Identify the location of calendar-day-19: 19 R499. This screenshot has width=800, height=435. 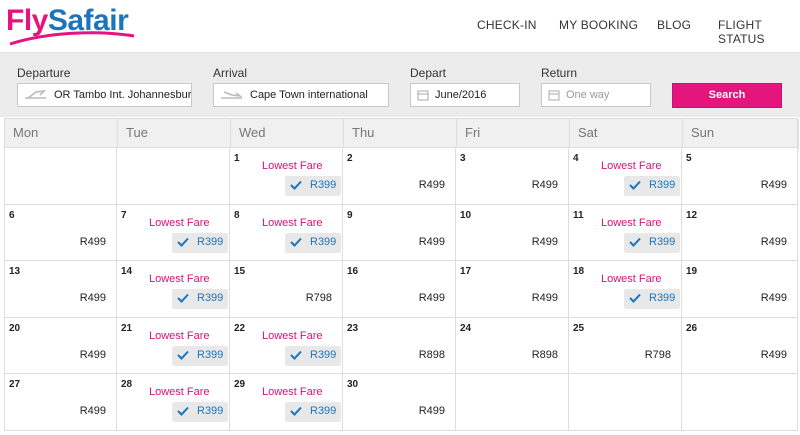
(740, 289).